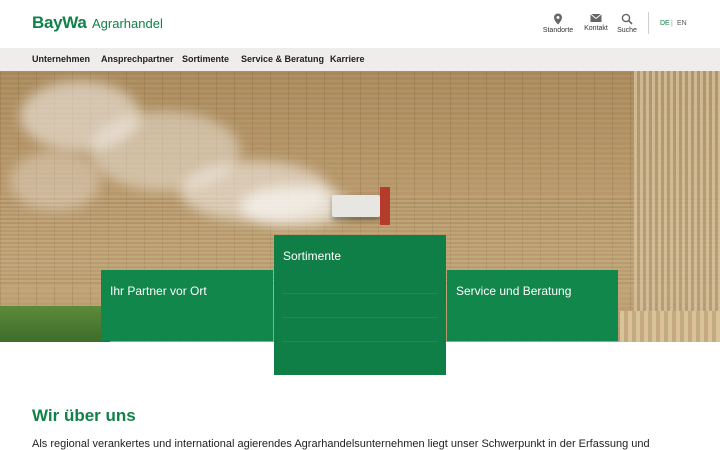 The width and height of the screenshot is (720, 450). What do you see at coordinates (558, 30) in the screenshot?
I see `standorte-label: Standorte` at bounding box center [558, 30].